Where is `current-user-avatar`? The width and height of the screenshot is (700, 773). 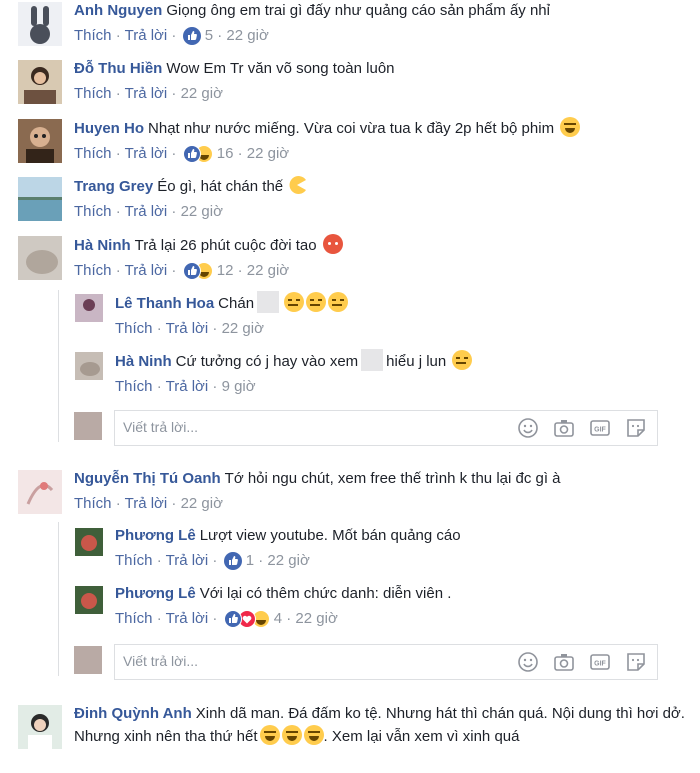
current-user-avatar is located at coordinates (88, 660).